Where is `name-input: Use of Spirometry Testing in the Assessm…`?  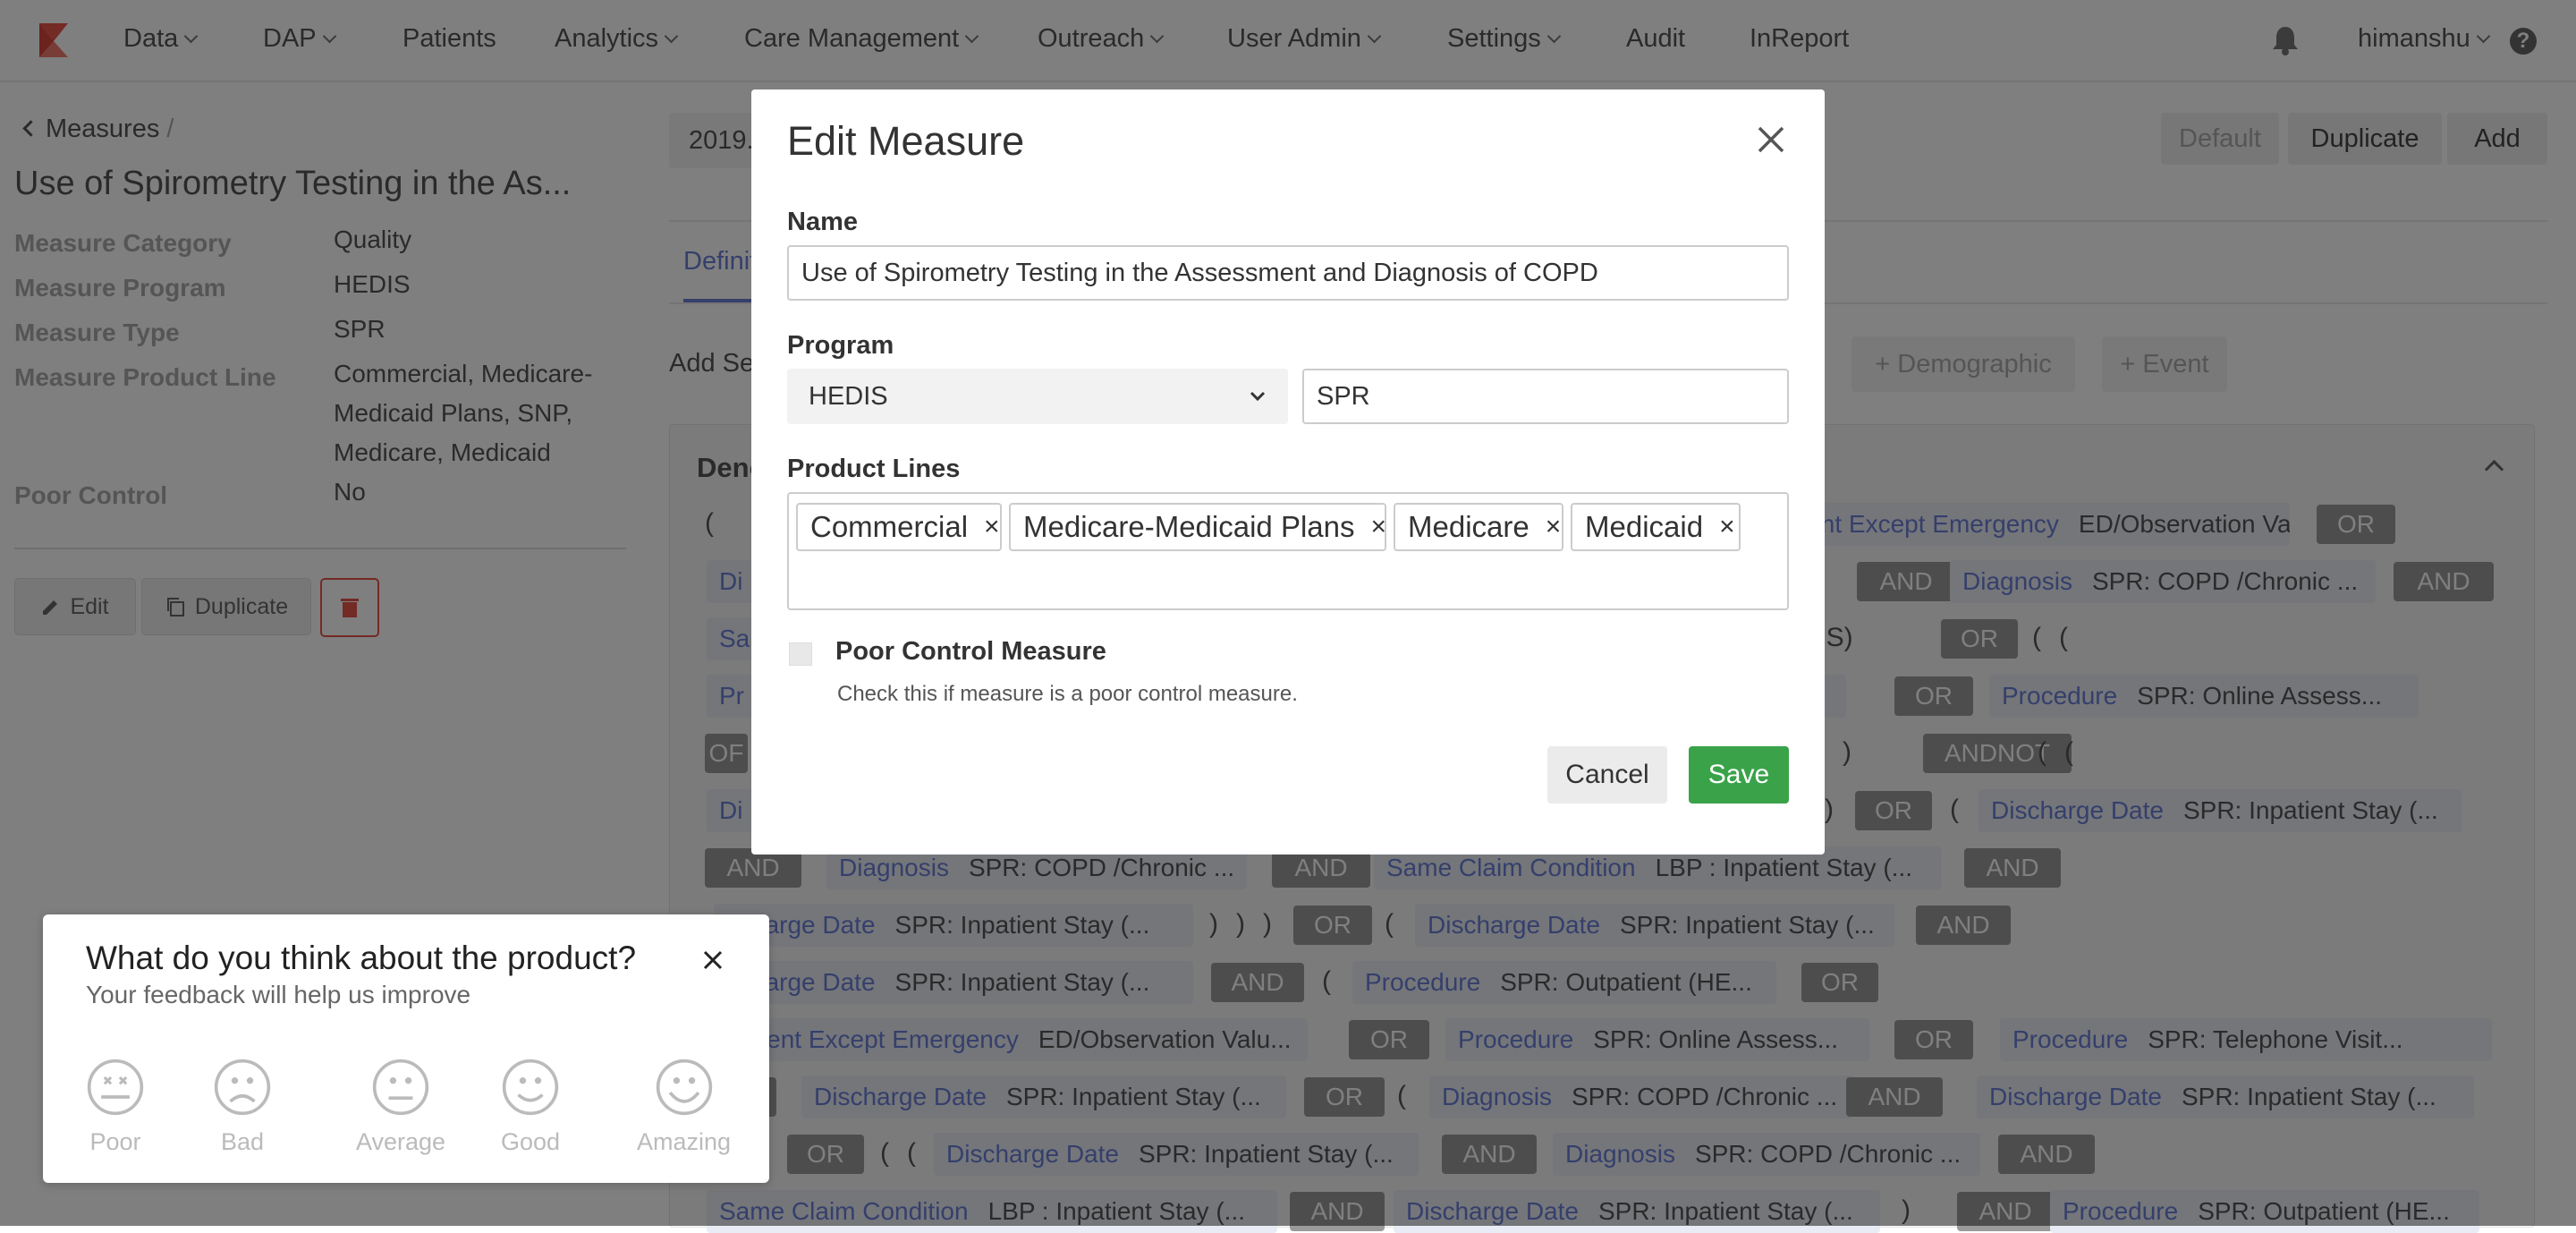 name-input: Use of Spirometry Testing in the Assessm… is located at coordinates (1288, 273).